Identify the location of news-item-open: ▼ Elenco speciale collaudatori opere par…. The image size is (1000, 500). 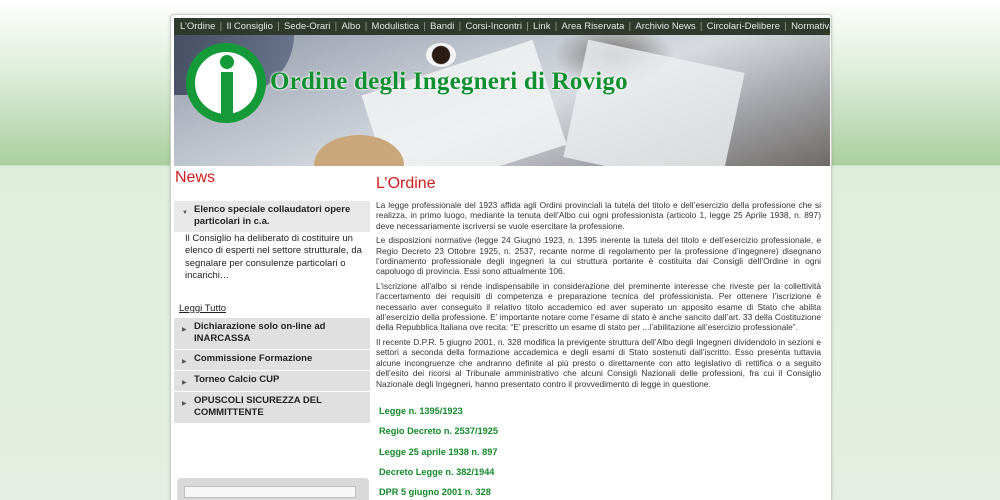
(272, 217).